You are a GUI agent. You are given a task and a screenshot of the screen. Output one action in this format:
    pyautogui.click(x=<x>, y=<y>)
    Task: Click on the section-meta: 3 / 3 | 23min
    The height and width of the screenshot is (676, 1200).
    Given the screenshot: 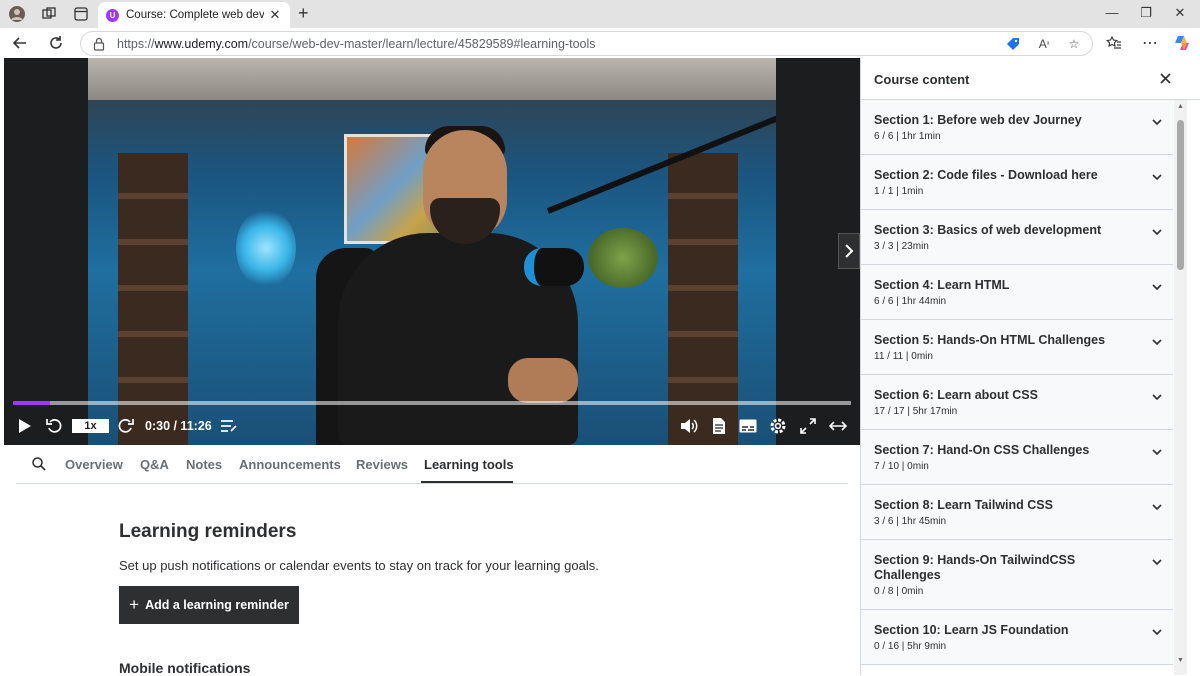 What is the action you would take?
    pyautogui.click(x=901, y=246)
    